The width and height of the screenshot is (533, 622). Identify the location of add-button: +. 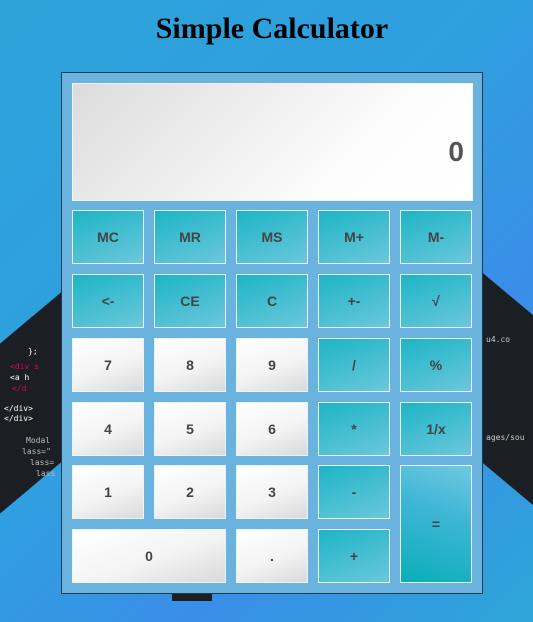
(354, 556).